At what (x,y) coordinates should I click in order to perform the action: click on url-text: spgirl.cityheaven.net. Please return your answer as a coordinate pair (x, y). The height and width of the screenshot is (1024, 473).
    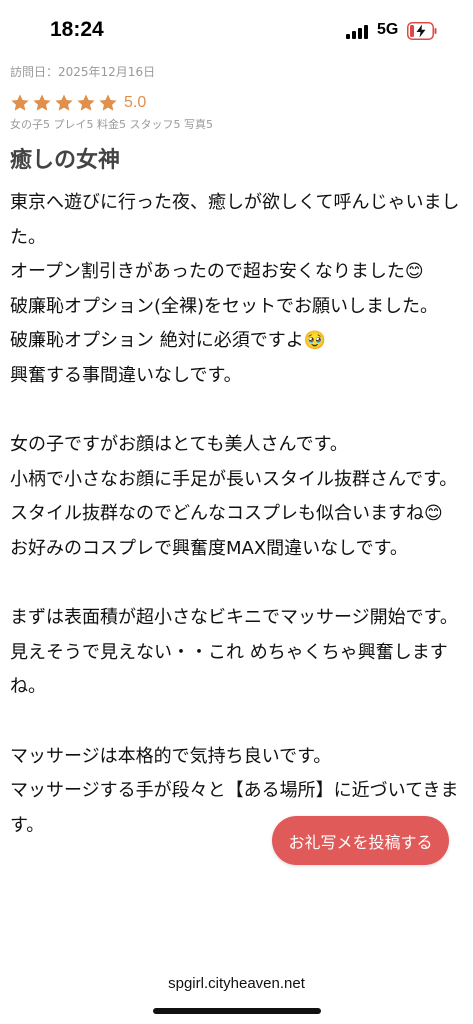
    Looking at the image, I should click on (236, 983).